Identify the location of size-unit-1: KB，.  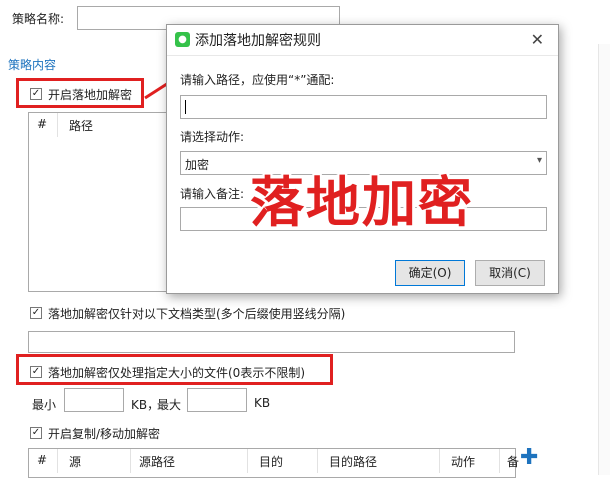
(145, 405).